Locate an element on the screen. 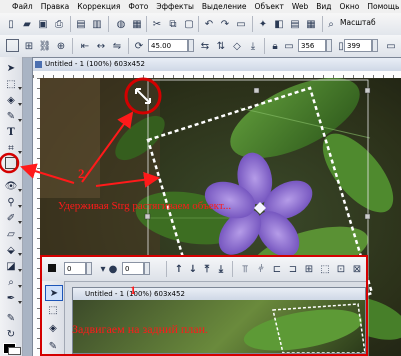  inset-toolbox: ➤ ⬚ ◈ ✎ is located at coordinates (53, 317).